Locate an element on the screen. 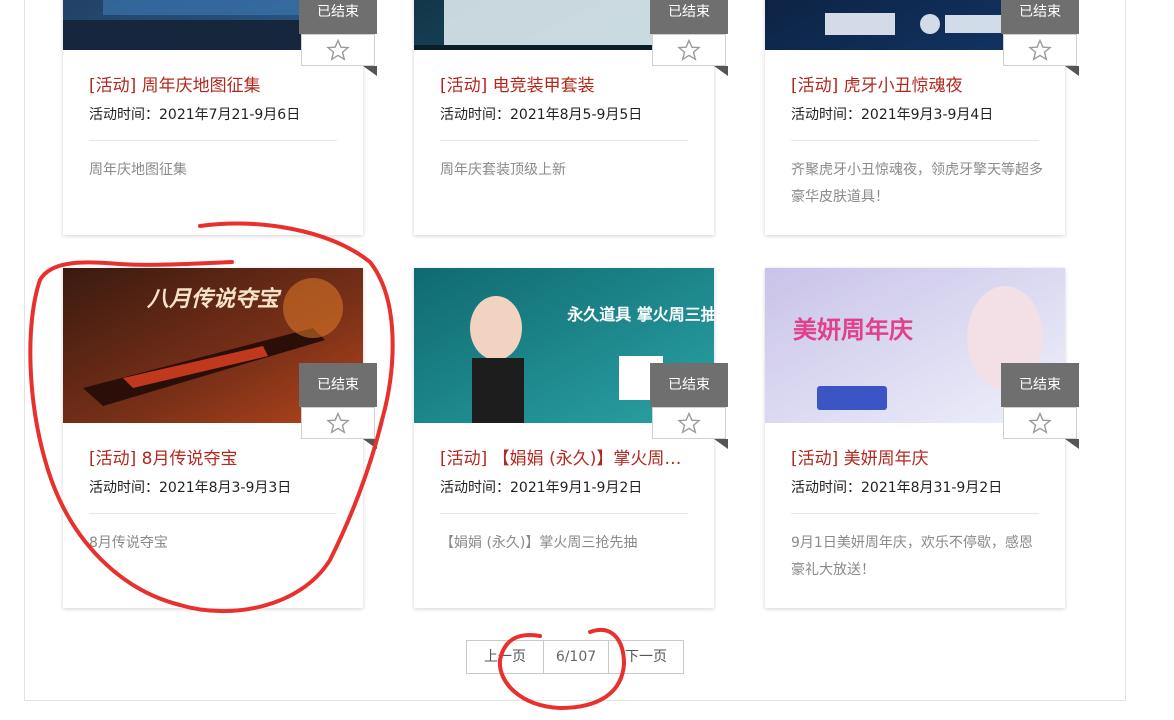 The image size is (1174, 720). page-indicator: 6/107 is located at coordinates (576, 657).